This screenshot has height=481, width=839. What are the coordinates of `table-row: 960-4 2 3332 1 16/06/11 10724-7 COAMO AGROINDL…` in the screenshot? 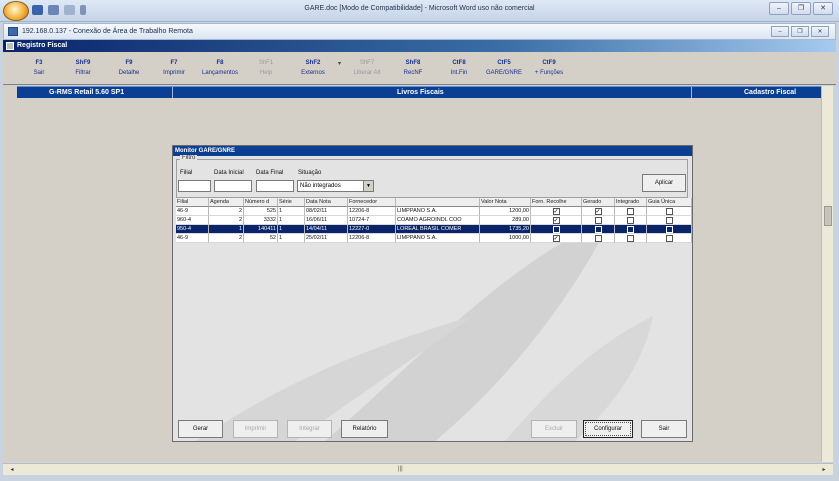 It's located at (434, 220).